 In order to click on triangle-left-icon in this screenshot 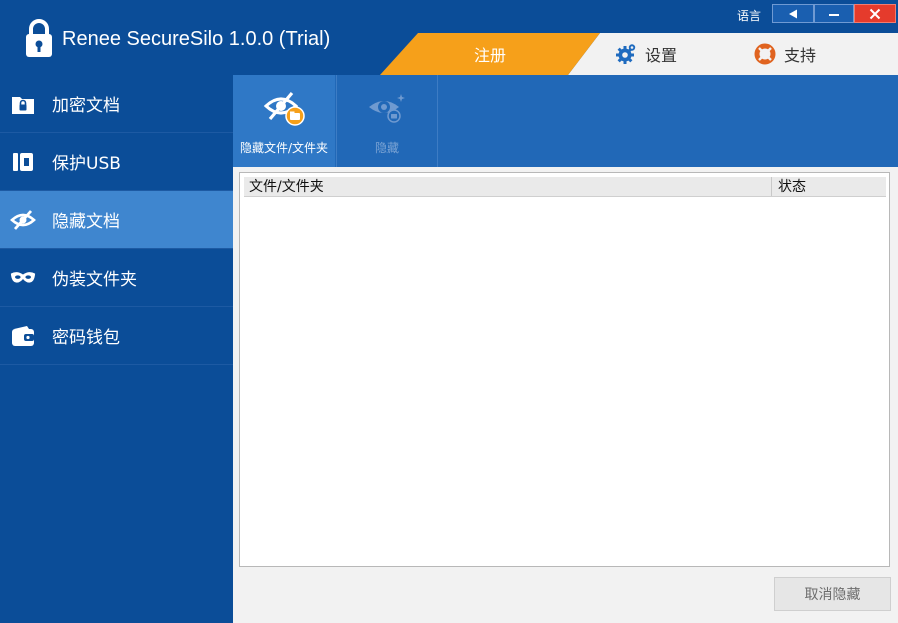, I will do `click(793, 13)`.